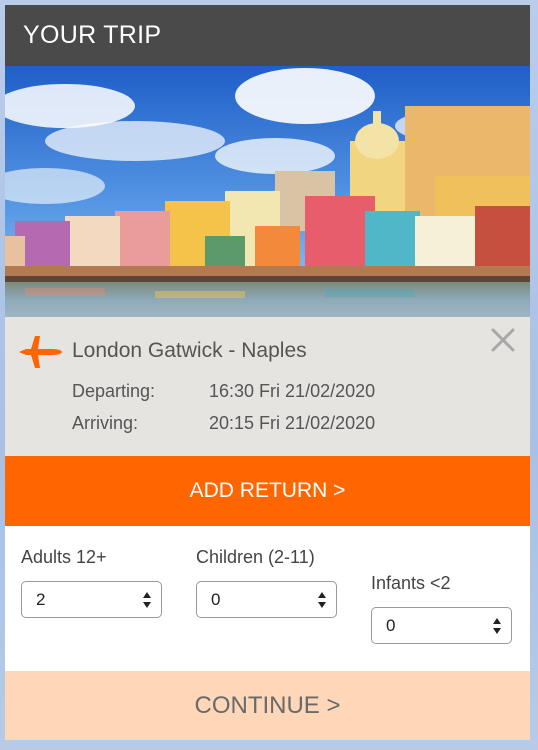  I want to click on children-value: 0, so click(216, 599).